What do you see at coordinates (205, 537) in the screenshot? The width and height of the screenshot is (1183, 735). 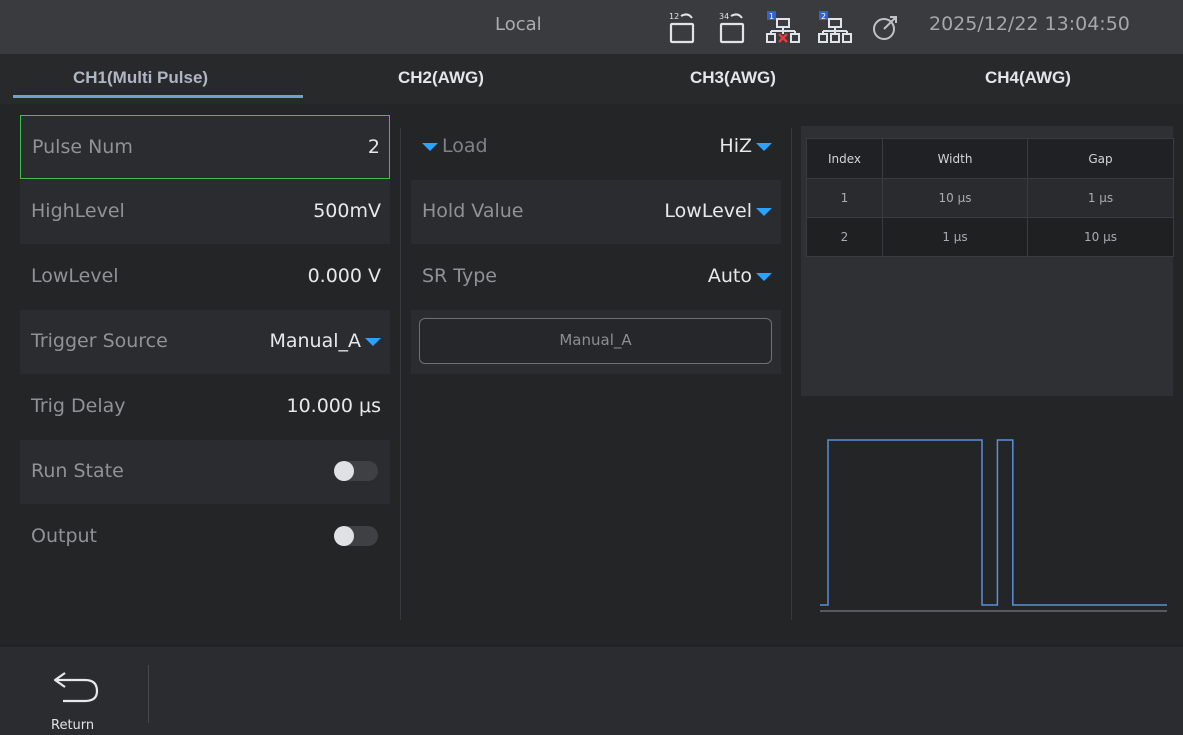 I see `output-row: Output` at bounding box center [205, 537].